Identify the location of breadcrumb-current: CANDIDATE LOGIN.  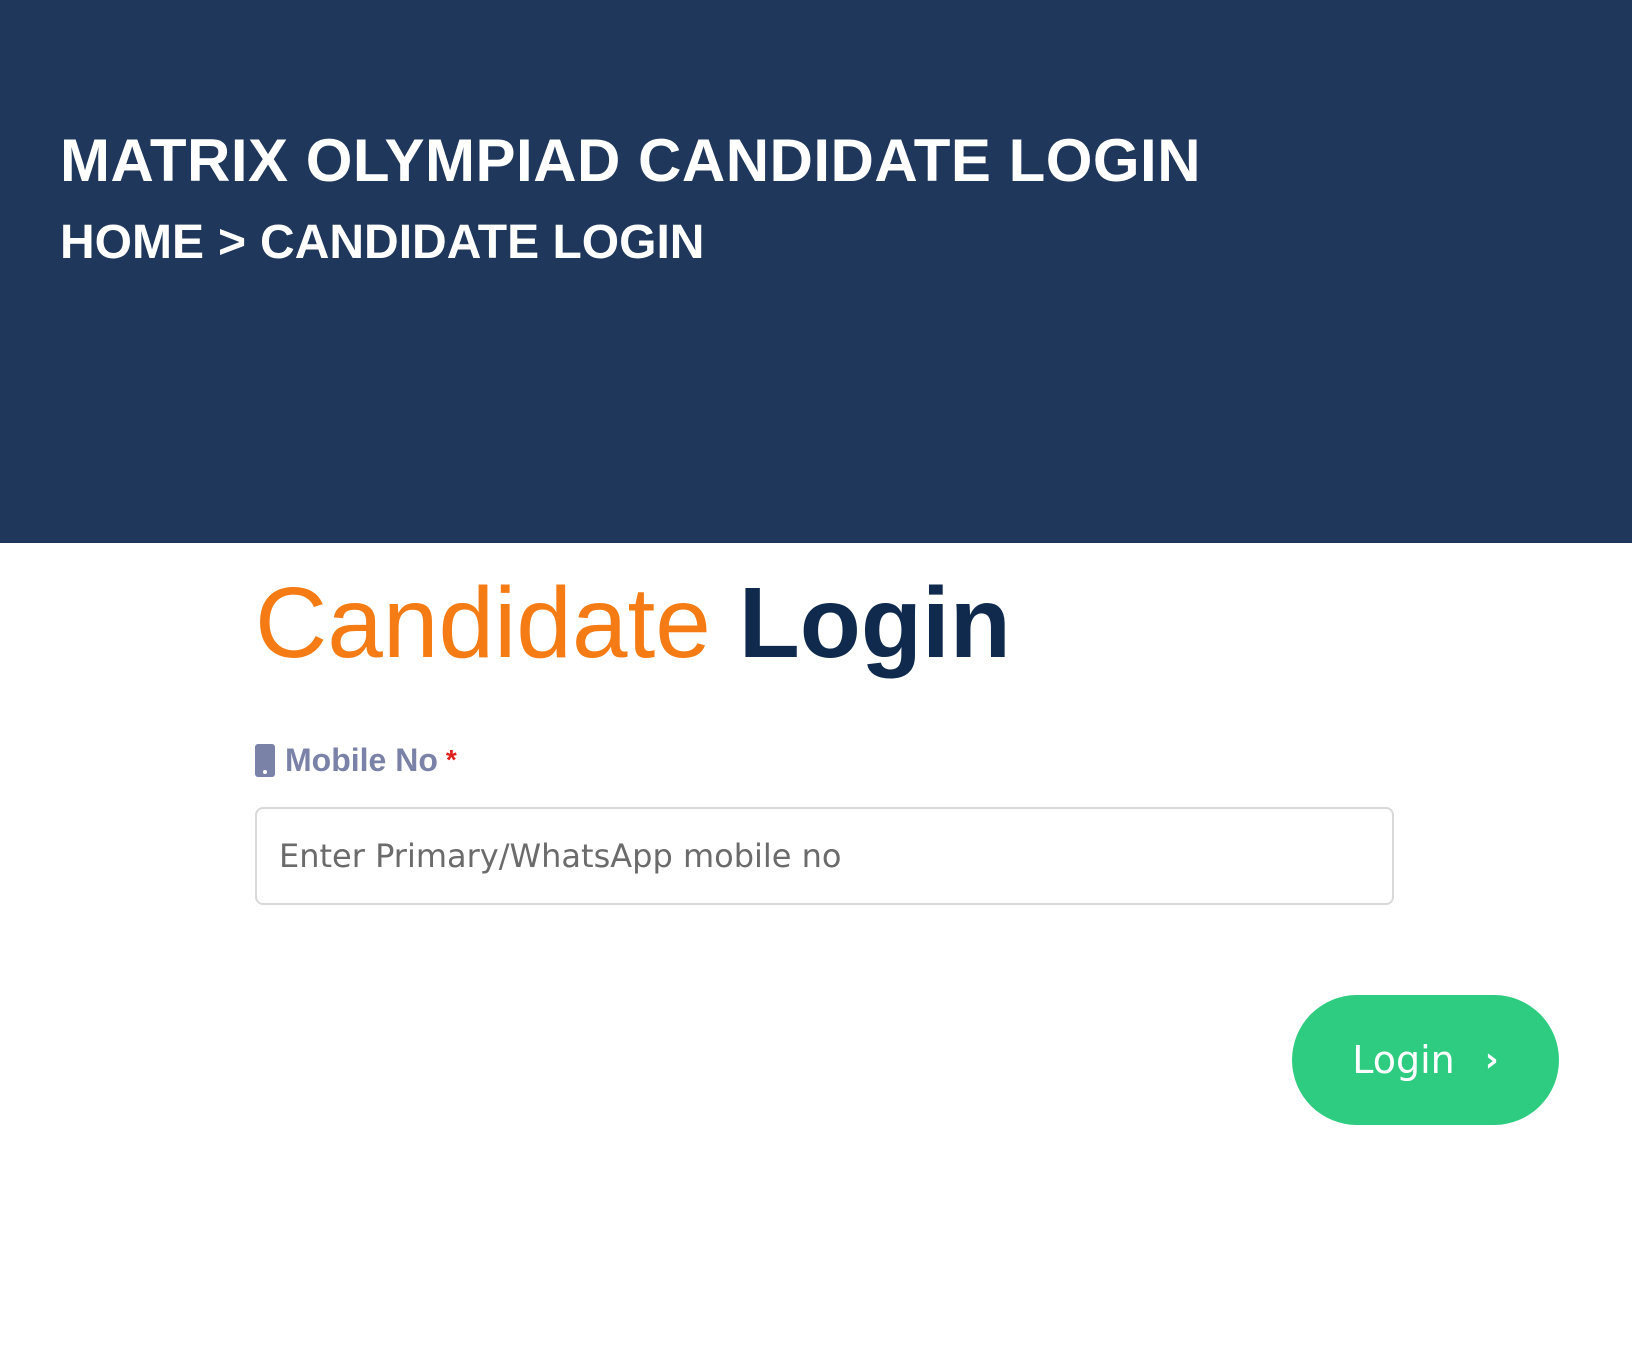
(482, 242).